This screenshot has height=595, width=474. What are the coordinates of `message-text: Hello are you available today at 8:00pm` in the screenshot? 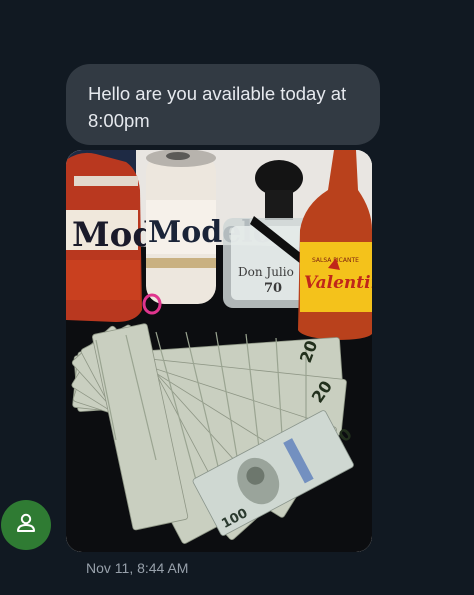 It's located at (217, 107).